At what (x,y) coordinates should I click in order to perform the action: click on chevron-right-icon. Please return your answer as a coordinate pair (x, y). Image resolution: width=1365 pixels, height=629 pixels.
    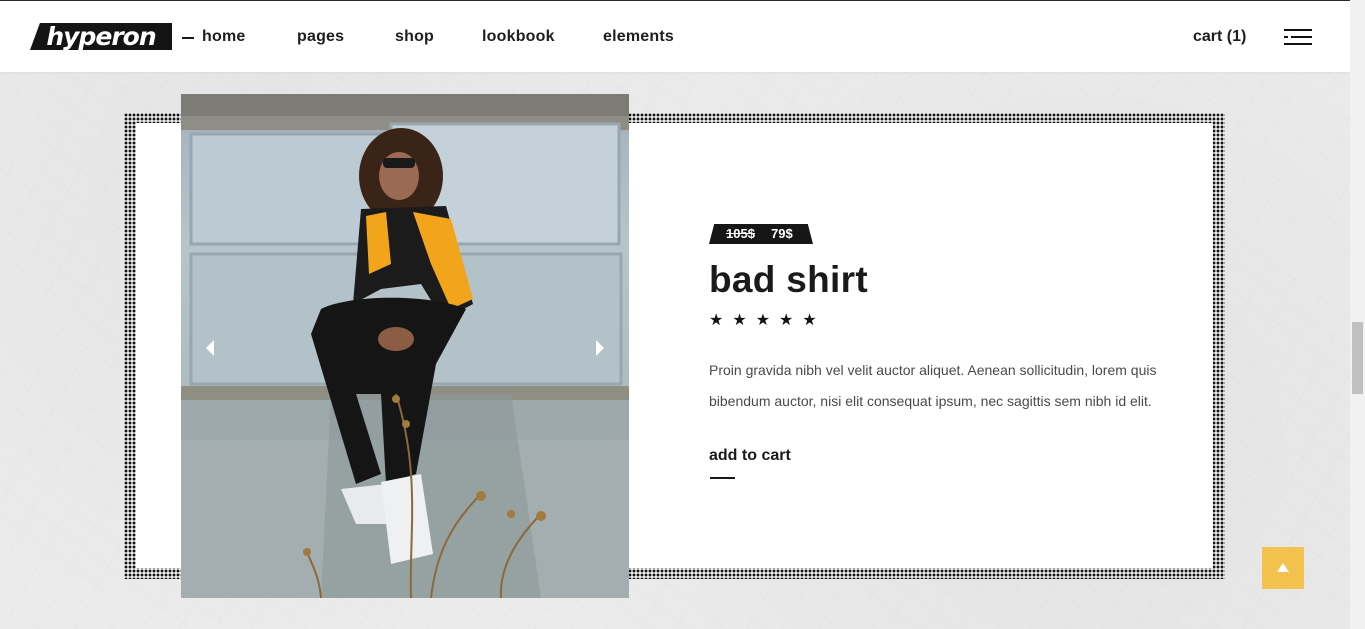
    Looking at the image, I should click on (600, 348).